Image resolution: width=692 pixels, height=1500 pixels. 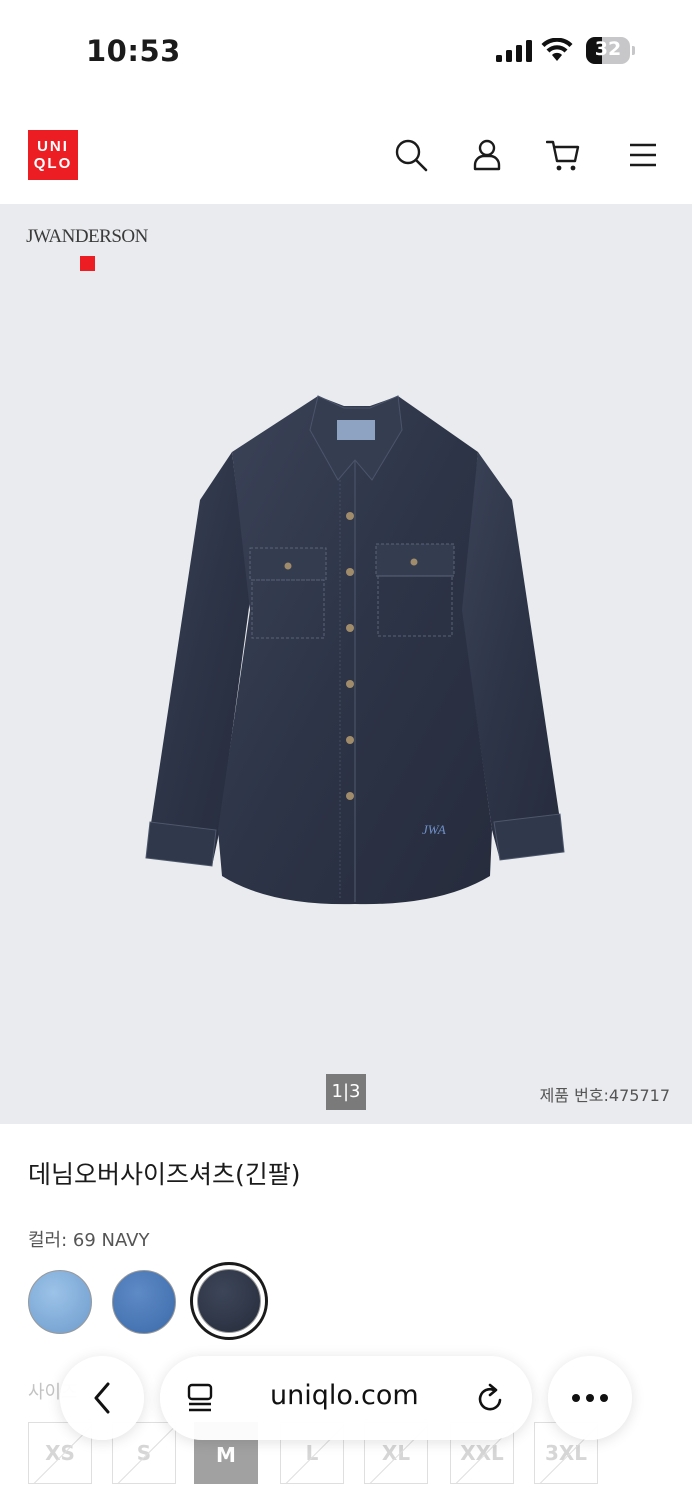 I want to click on logo-line-1: UNI, so click(x=53, y=146).